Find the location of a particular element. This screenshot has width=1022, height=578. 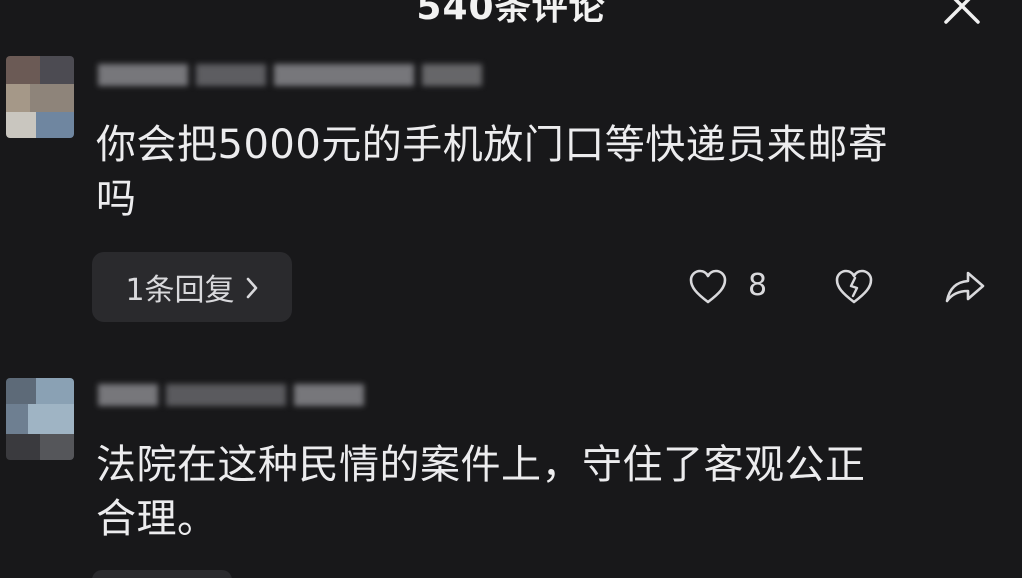

close-icon is located at coordinates (962, 12).